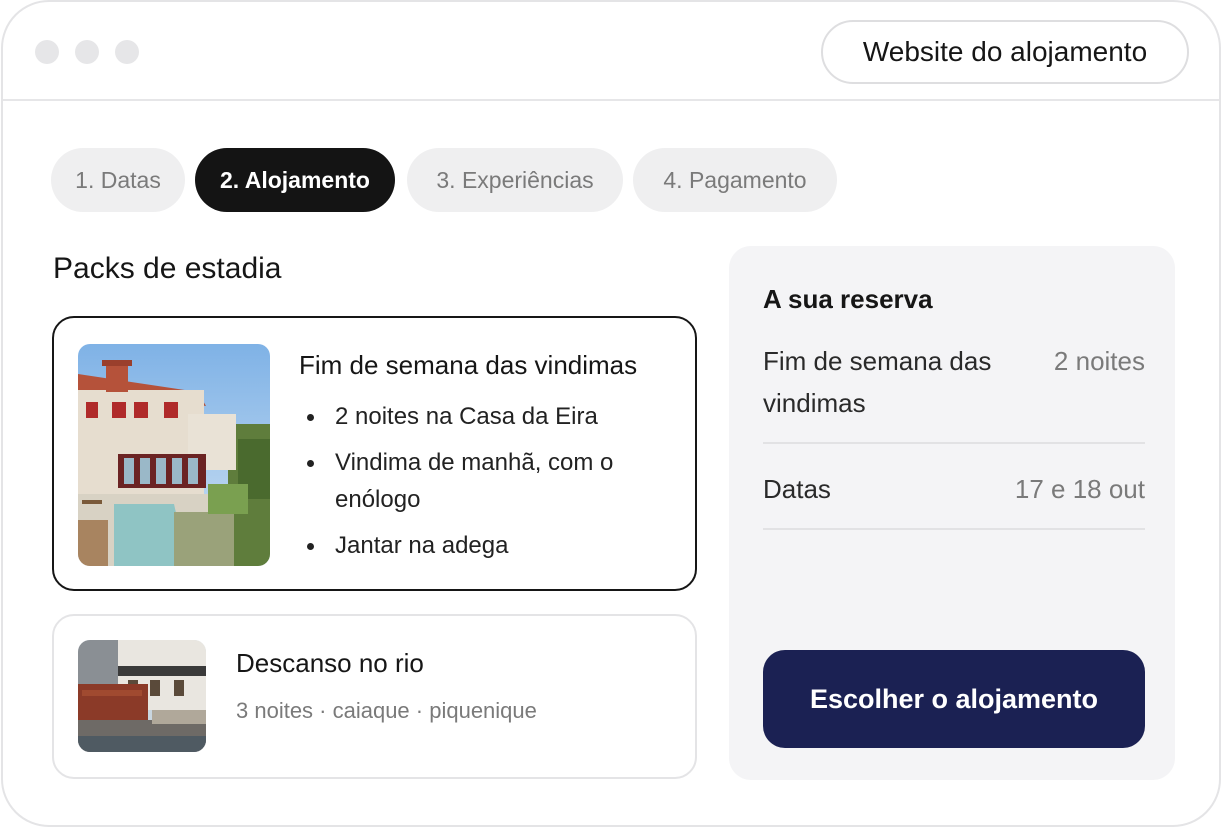 This screenshot has width=1222, height=828. I want to click on website-button: Website do alojamento, so click(1005, 52).